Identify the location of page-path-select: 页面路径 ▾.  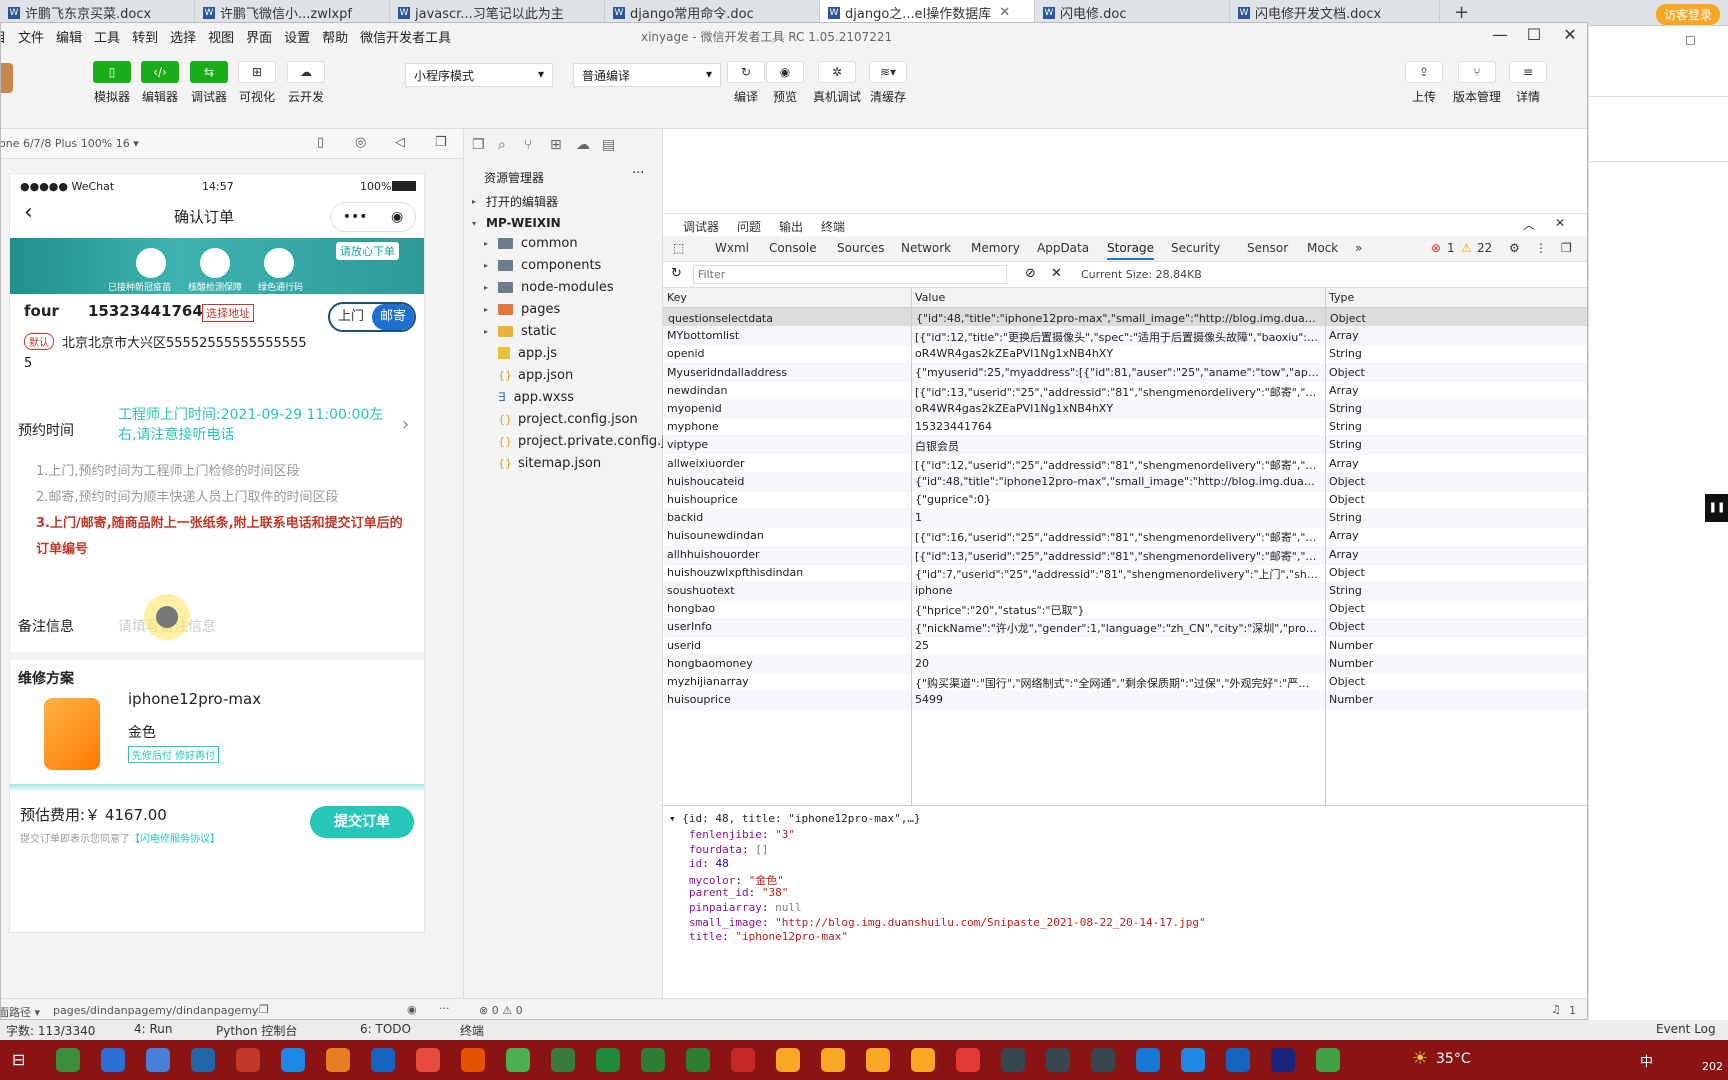
(20, 1011).